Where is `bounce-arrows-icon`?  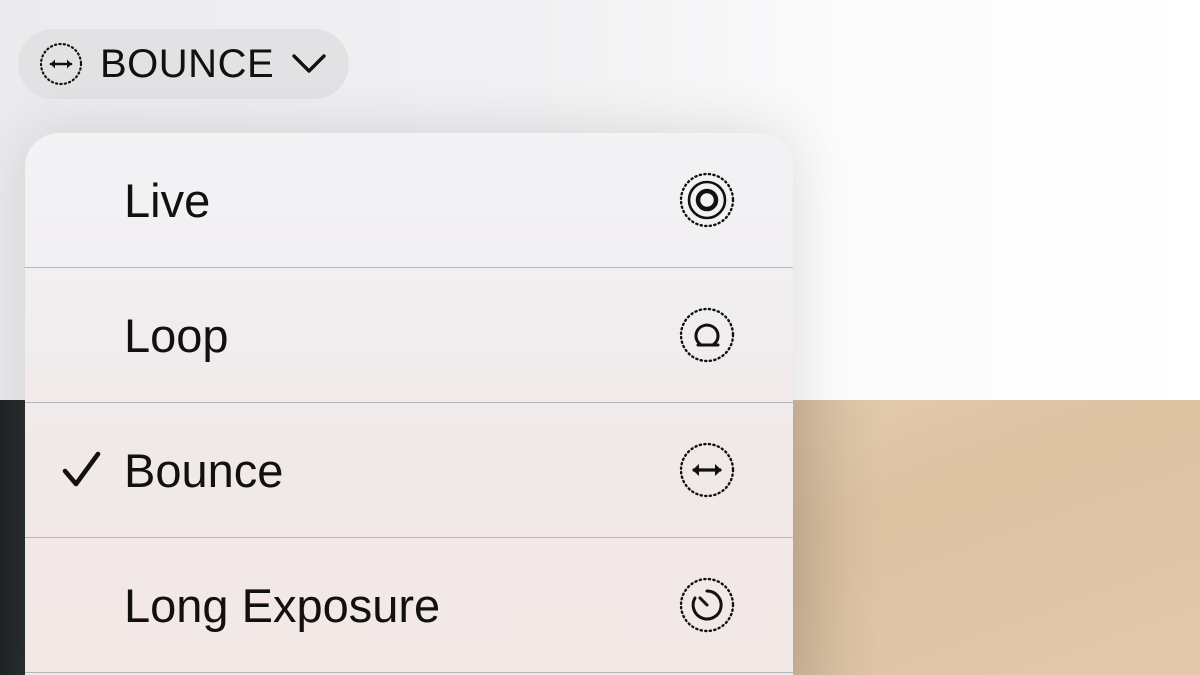 bounce-arrows-icon is located at coordinates (61, 64).